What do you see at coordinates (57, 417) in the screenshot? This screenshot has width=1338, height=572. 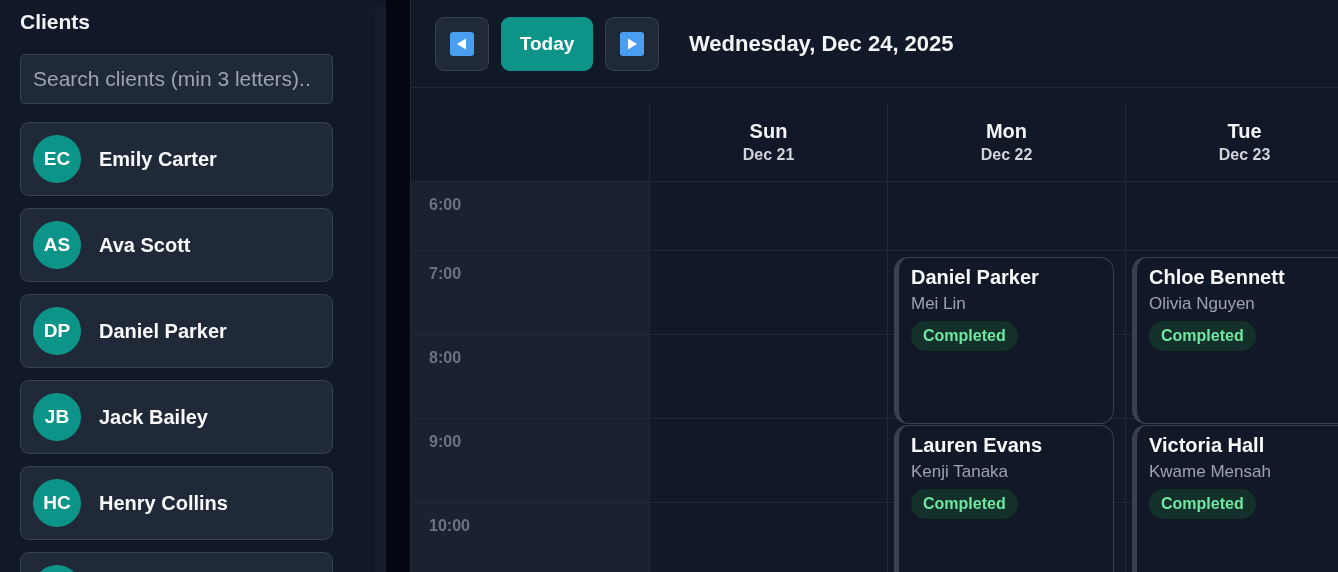 I see `avatar: JB` at bounding box center [57, 417].